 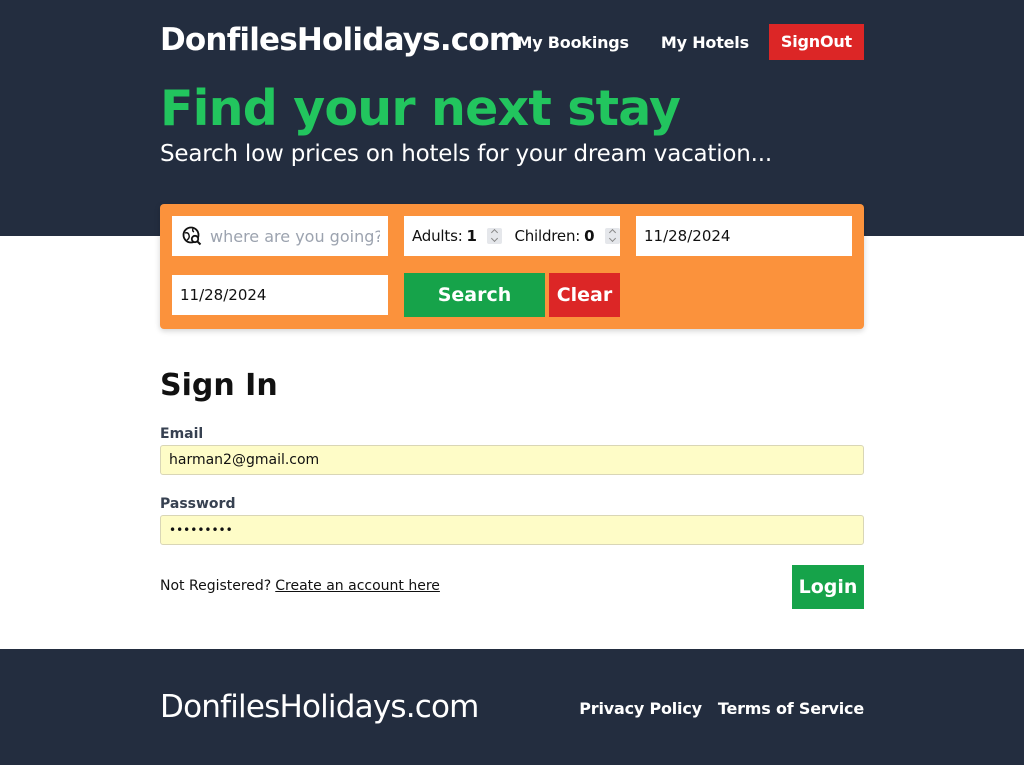 I want to click on adults-label: Adults:, so click(x=437, y=236).